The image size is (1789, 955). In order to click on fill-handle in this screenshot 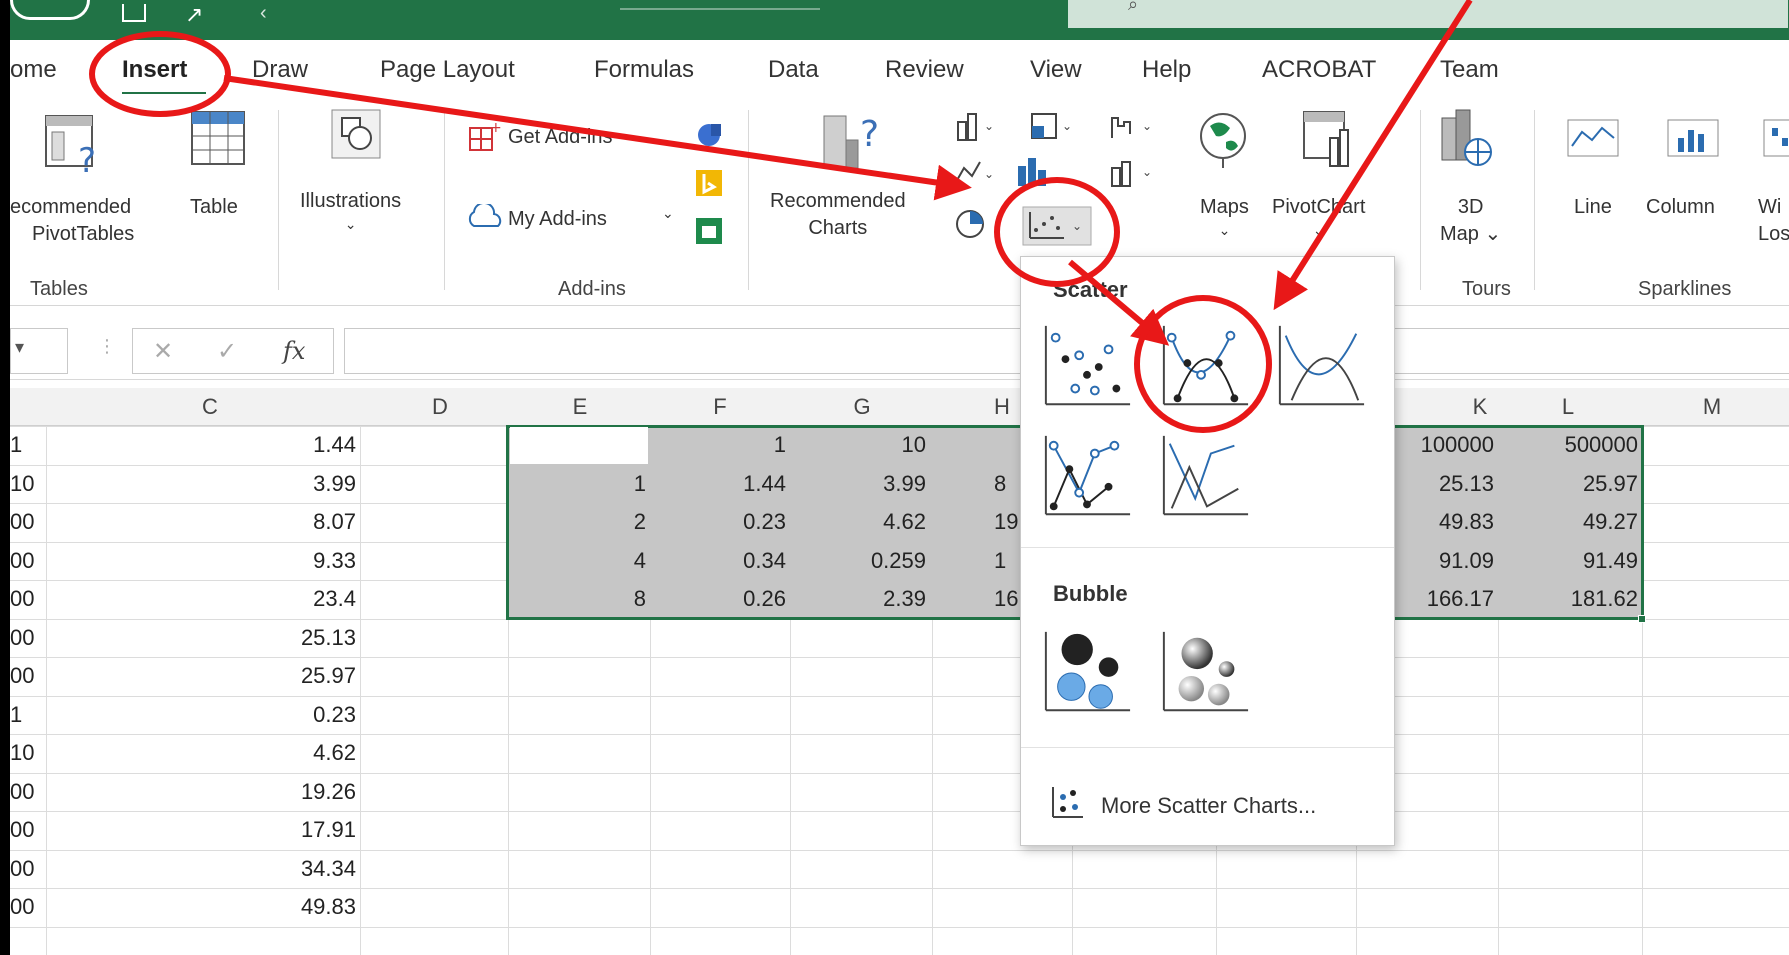, I will do `click(1642, 618)`.